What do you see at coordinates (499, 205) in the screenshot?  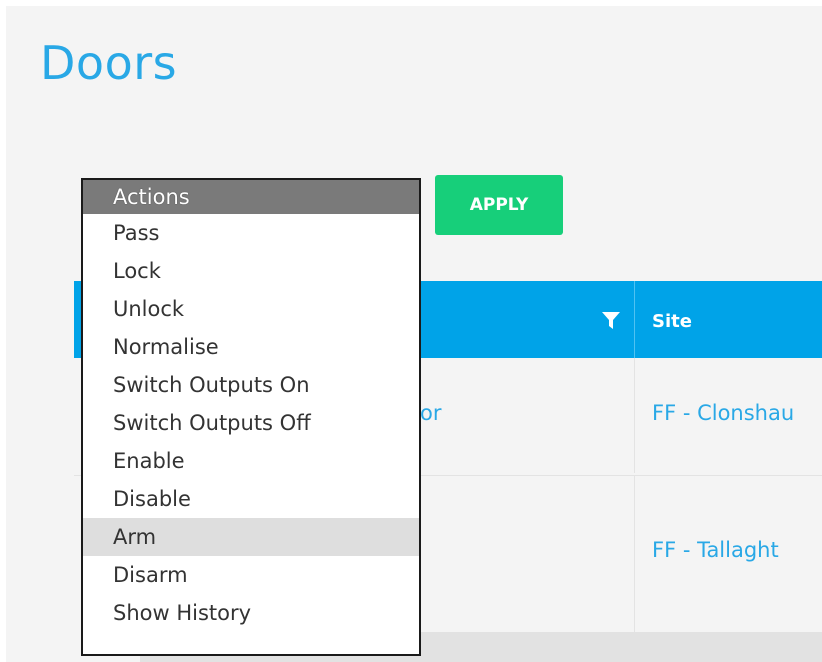 I see `apply-button: APPLY` at bounding box center [499, 205].